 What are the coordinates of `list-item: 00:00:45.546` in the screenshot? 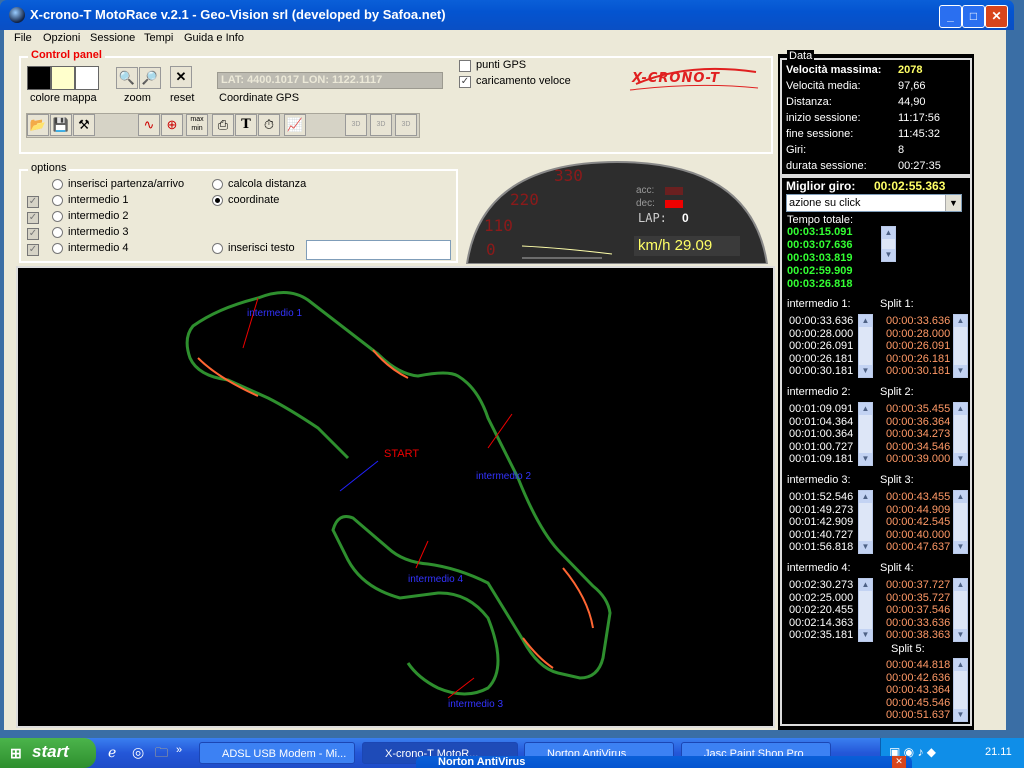 It's located at (919, 703).